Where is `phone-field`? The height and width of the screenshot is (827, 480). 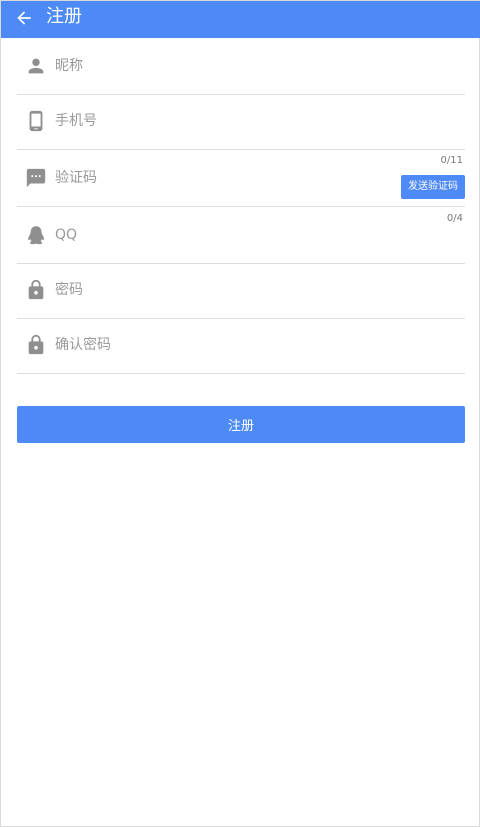 phone-field is located at coordinates (241, 122).